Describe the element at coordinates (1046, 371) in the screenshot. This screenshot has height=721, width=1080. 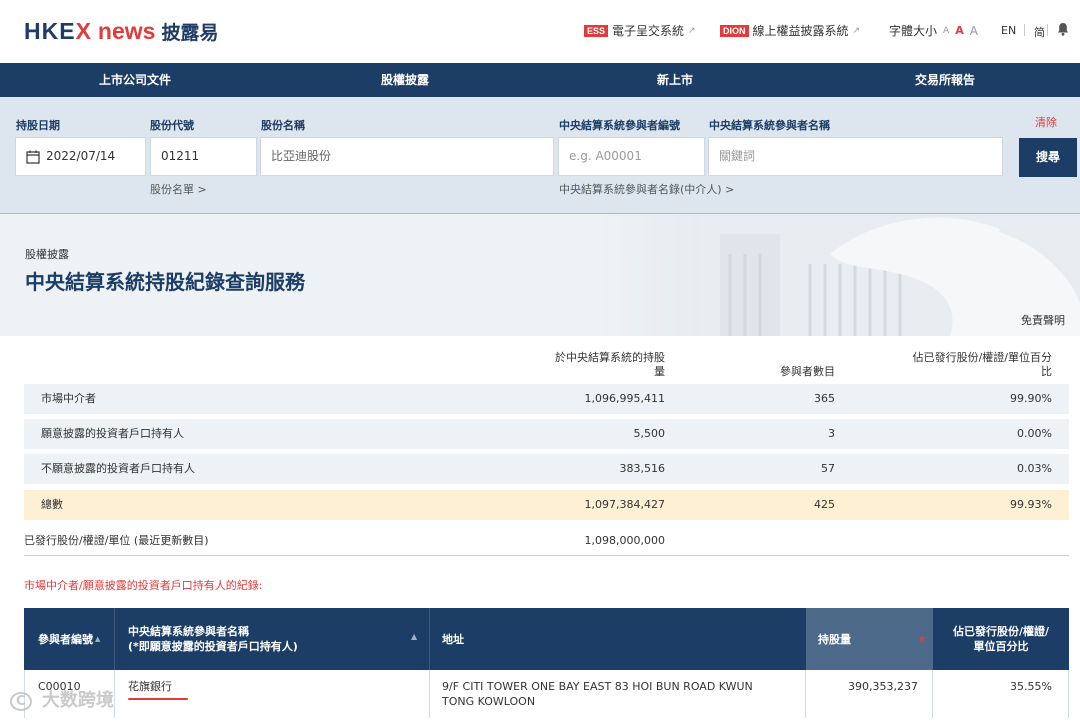
I see `summary-header-pct-line2: 比` at that location.